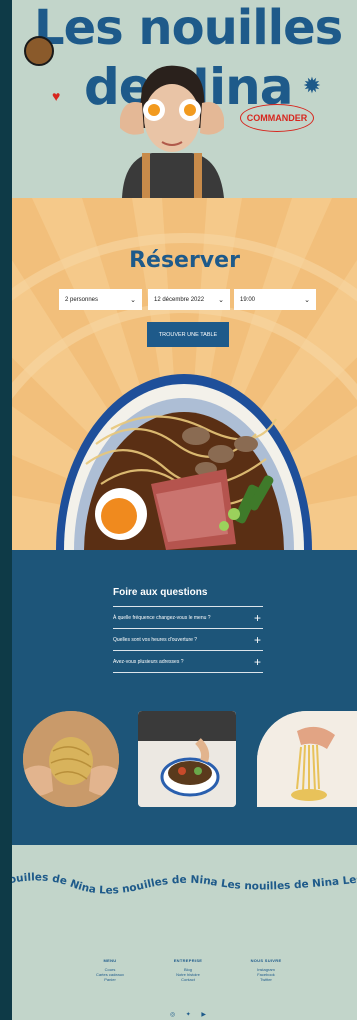 The image size is (357, 1020). I want to click on instagram-icon: ◎, so click(172, 1014).